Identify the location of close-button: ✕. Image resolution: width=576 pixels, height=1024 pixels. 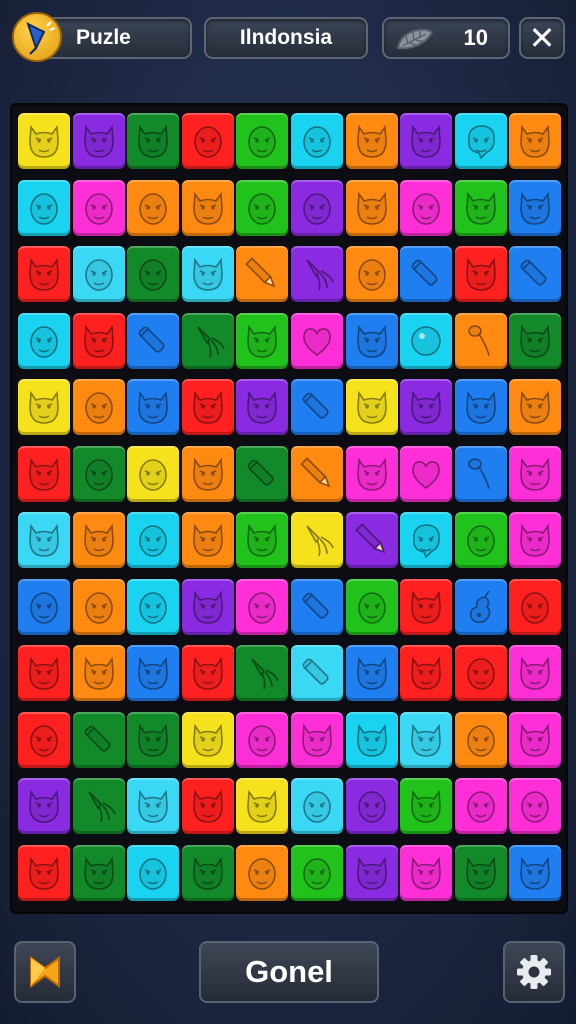
(542, 38).